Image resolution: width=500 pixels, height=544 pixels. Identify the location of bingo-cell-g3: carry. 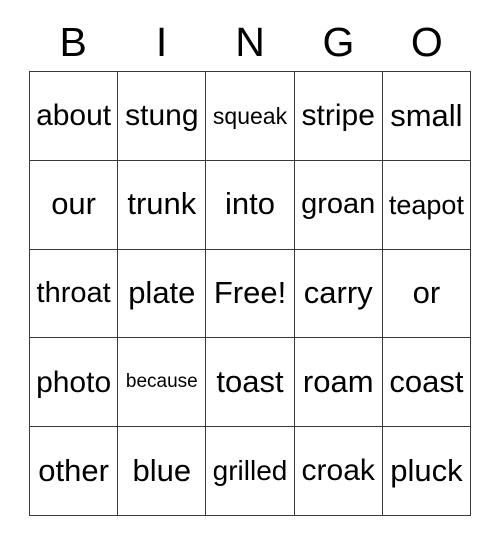
(338, 294).